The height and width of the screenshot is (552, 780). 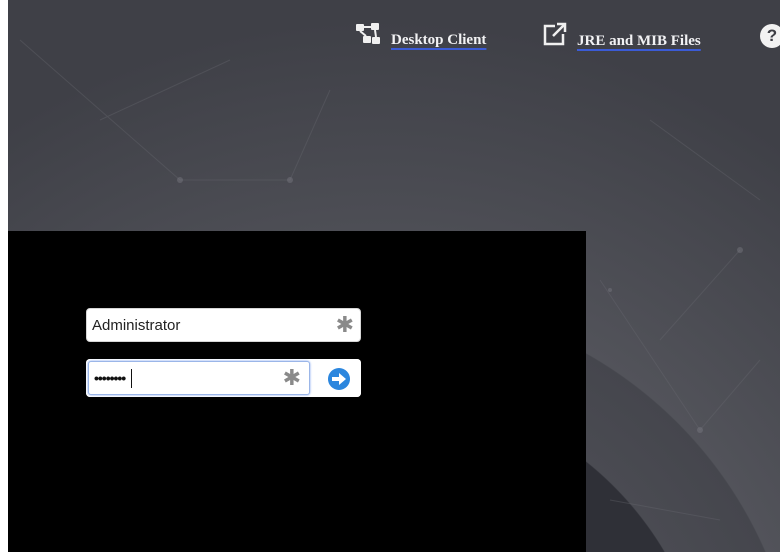 What do you see at coordinates (368, 36) in the screenshot?
I see `network-nodes-icon` at bounding box center [368, 36].